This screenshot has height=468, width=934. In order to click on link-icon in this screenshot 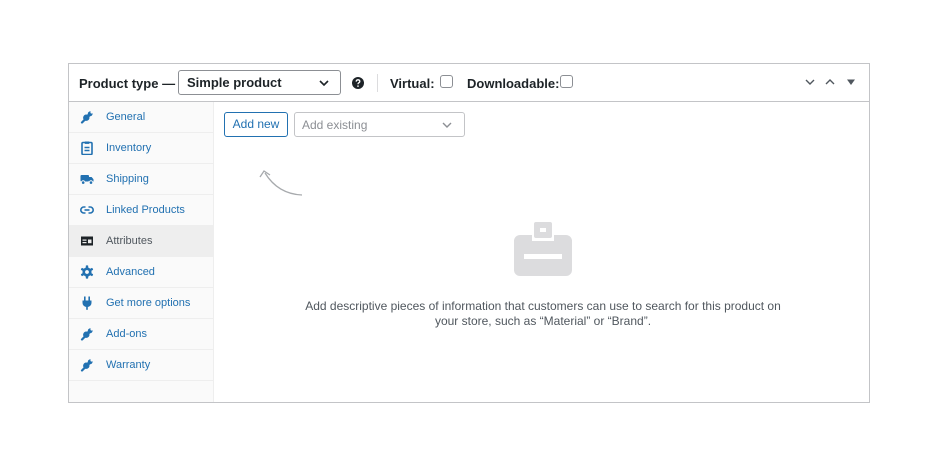, I will do `click(87, 210)`.